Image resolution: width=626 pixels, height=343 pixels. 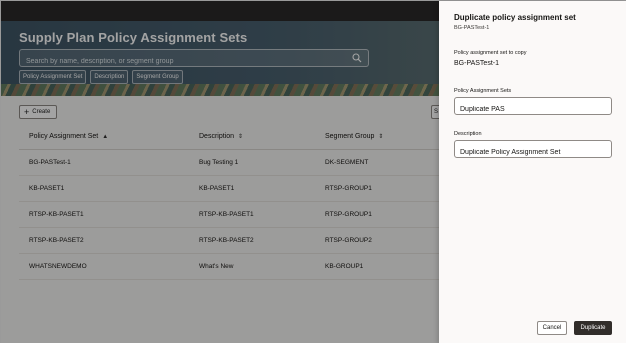 What do you see at coordinates (252, 266) in the screenshot?
I see `cell-description: What's New` at bounding box center [252, 266].